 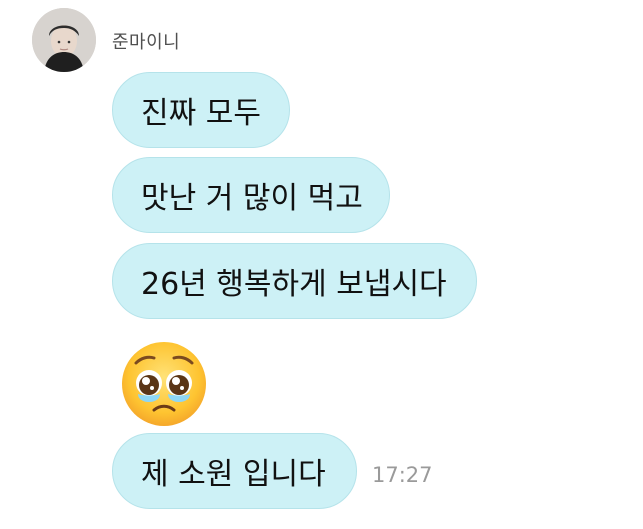 I want to click on avatar, so click(x=64, y=40).